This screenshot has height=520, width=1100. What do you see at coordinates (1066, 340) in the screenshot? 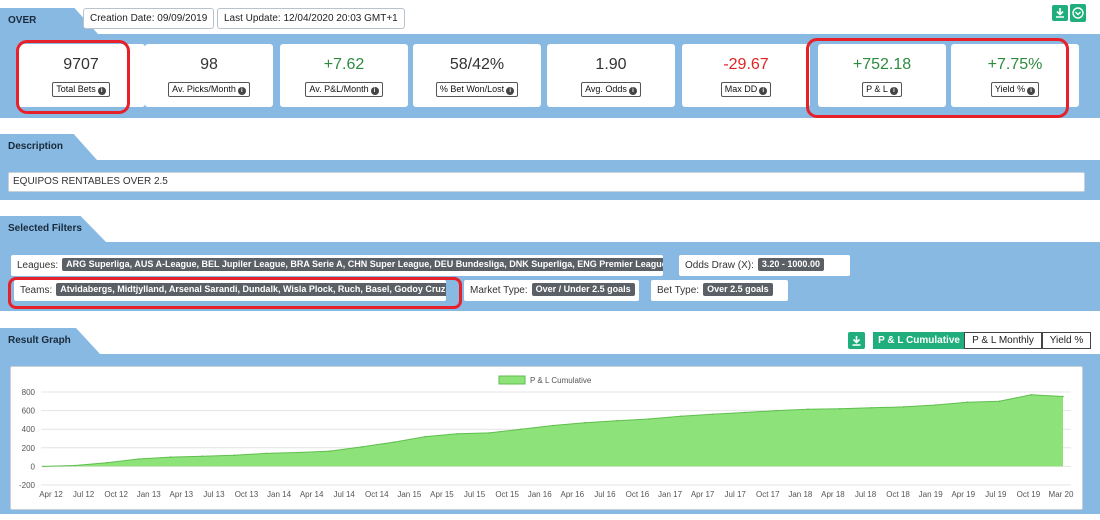
I see `tab-yield: Yield %` at bounding box center [1066, 340].